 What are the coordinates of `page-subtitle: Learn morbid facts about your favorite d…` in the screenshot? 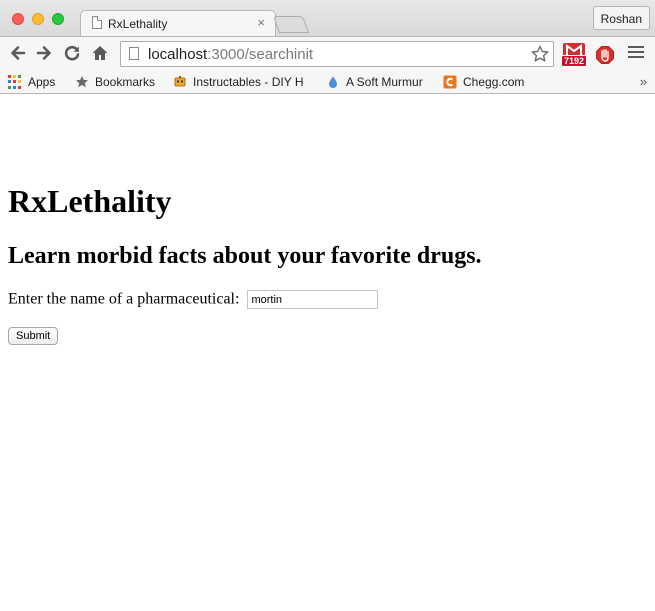 It's located at (245, 256).